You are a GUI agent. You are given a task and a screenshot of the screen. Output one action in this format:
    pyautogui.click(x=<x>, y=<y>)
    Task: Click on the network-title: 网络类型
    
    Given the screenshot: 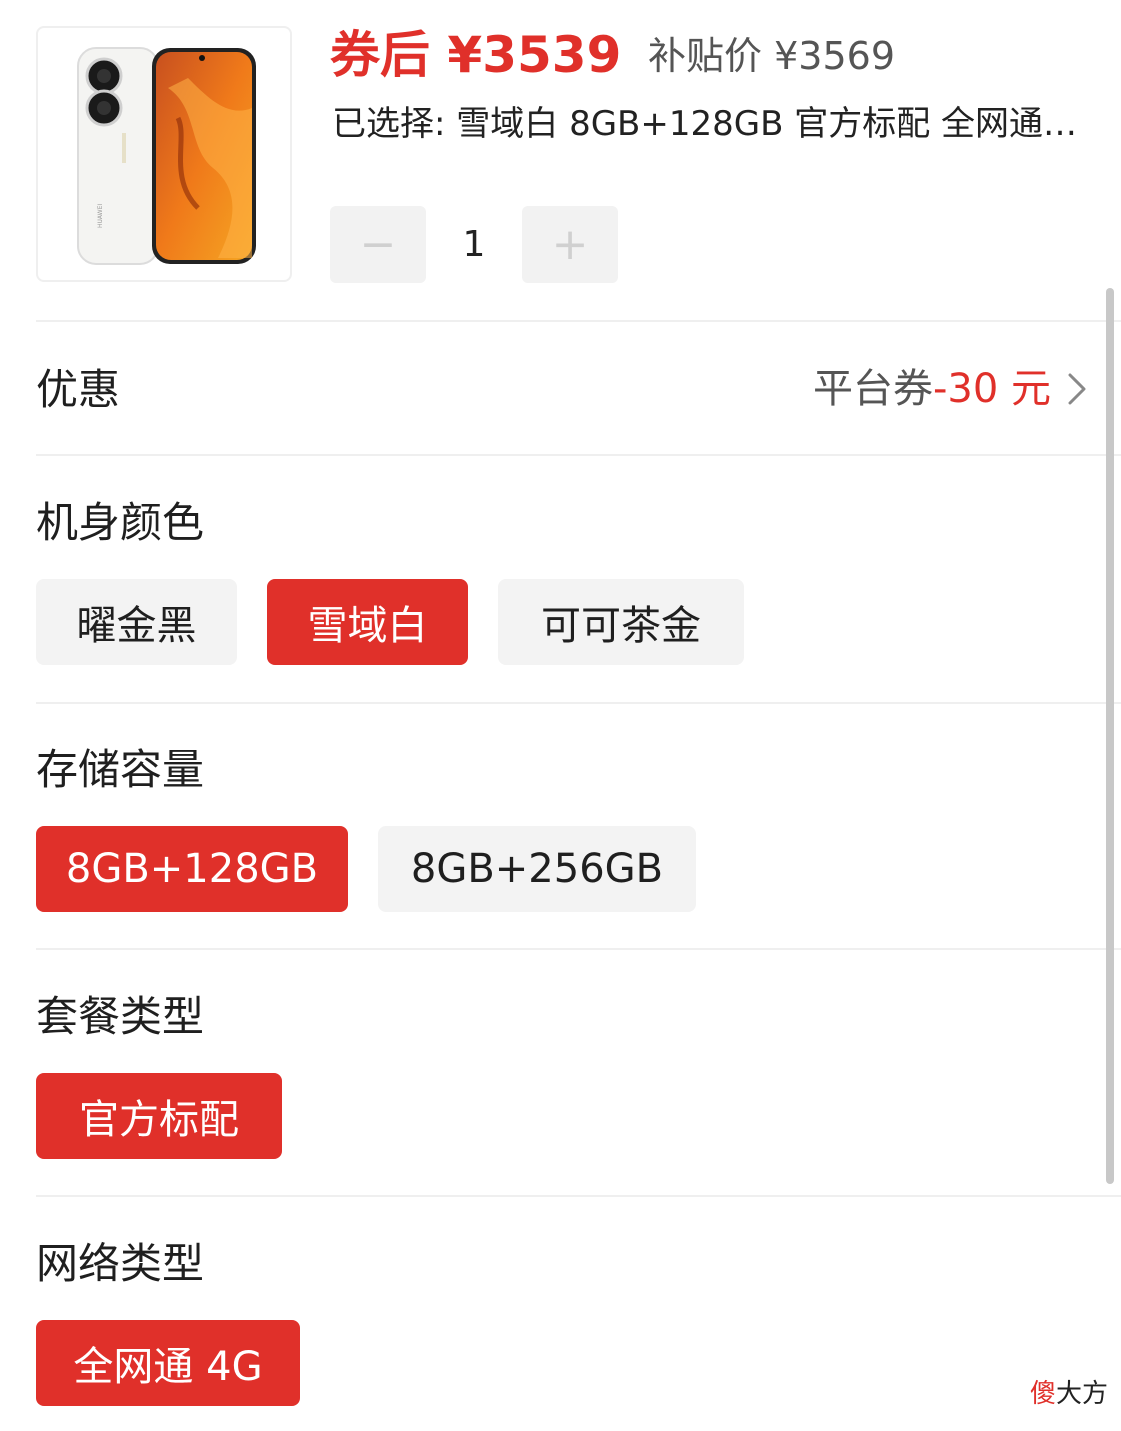 What is the action you would take?
    pyautogui.click(x=120, y=1263)
    